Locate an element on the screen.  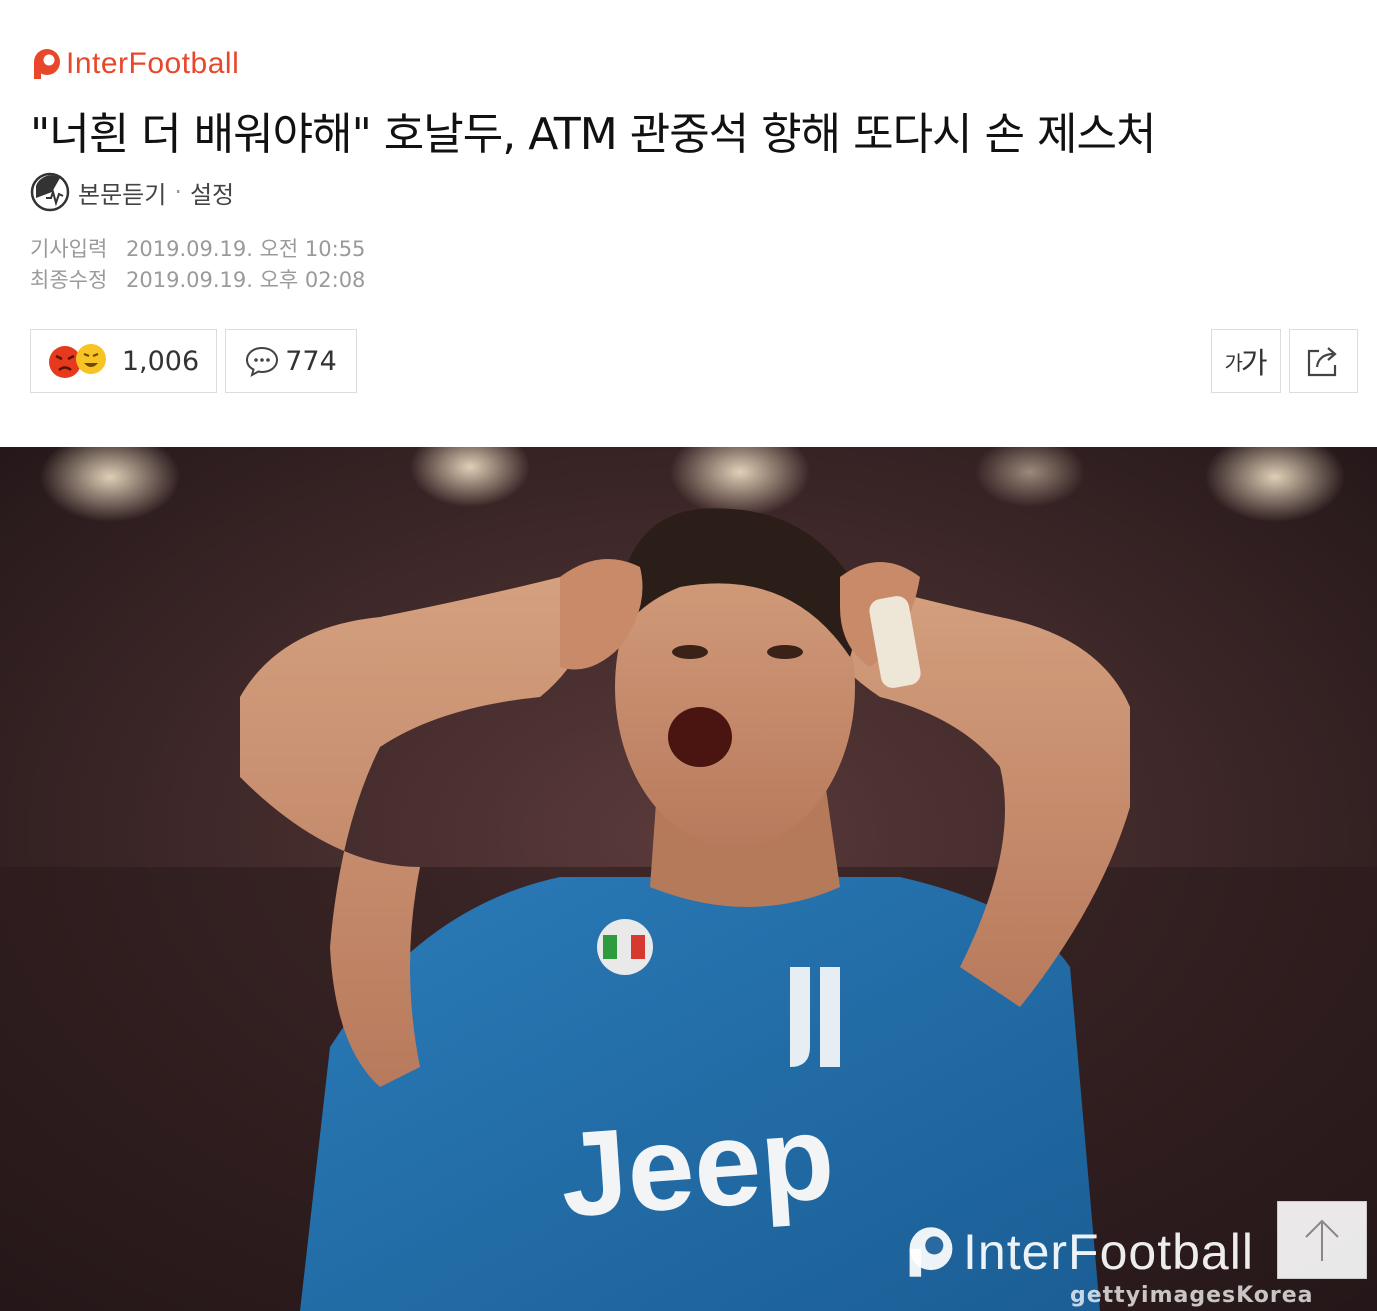
published-row: 기사입력 2019.09.19. 오전 10:55 is located at coordinates (197, 249).